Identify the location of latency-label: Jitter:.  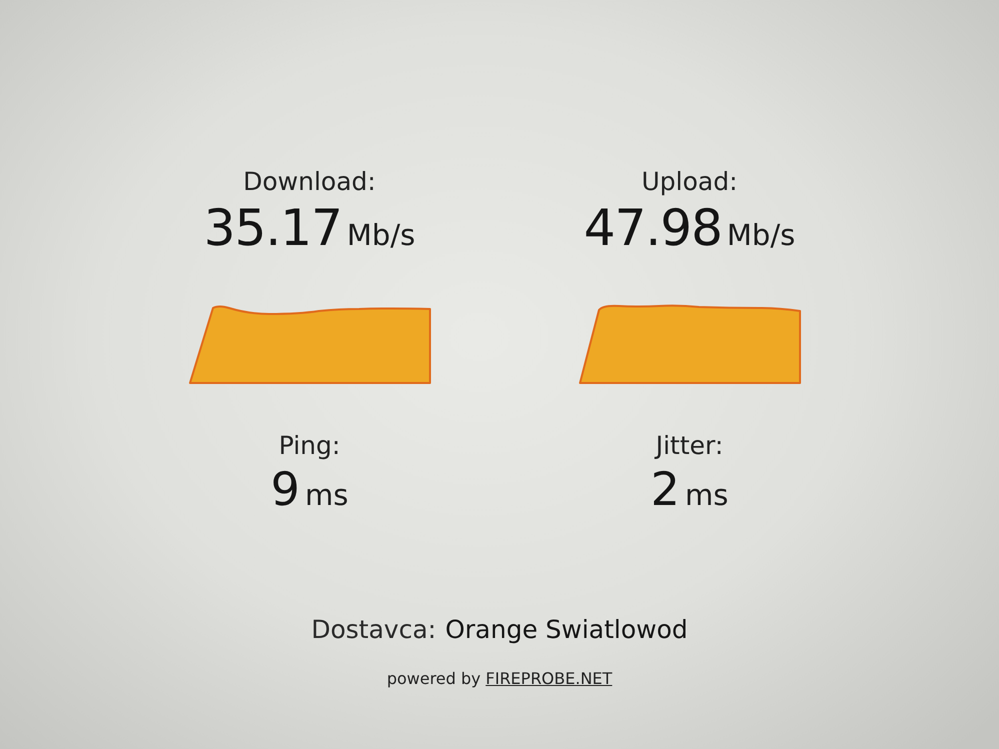
(690, 446).